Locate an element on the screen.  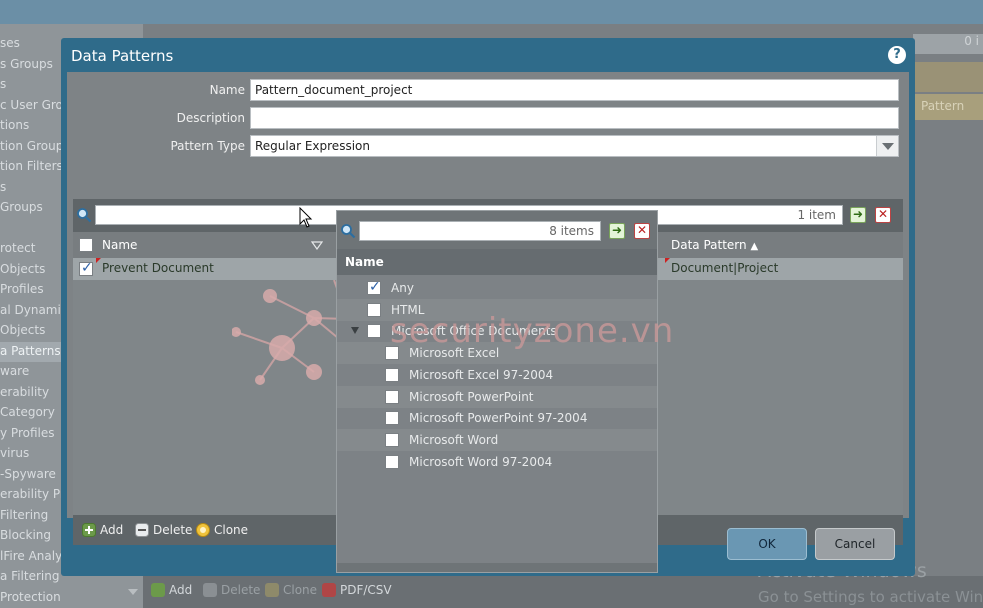
filter-option: Microsoft Word is located at coordinates (497, 439).